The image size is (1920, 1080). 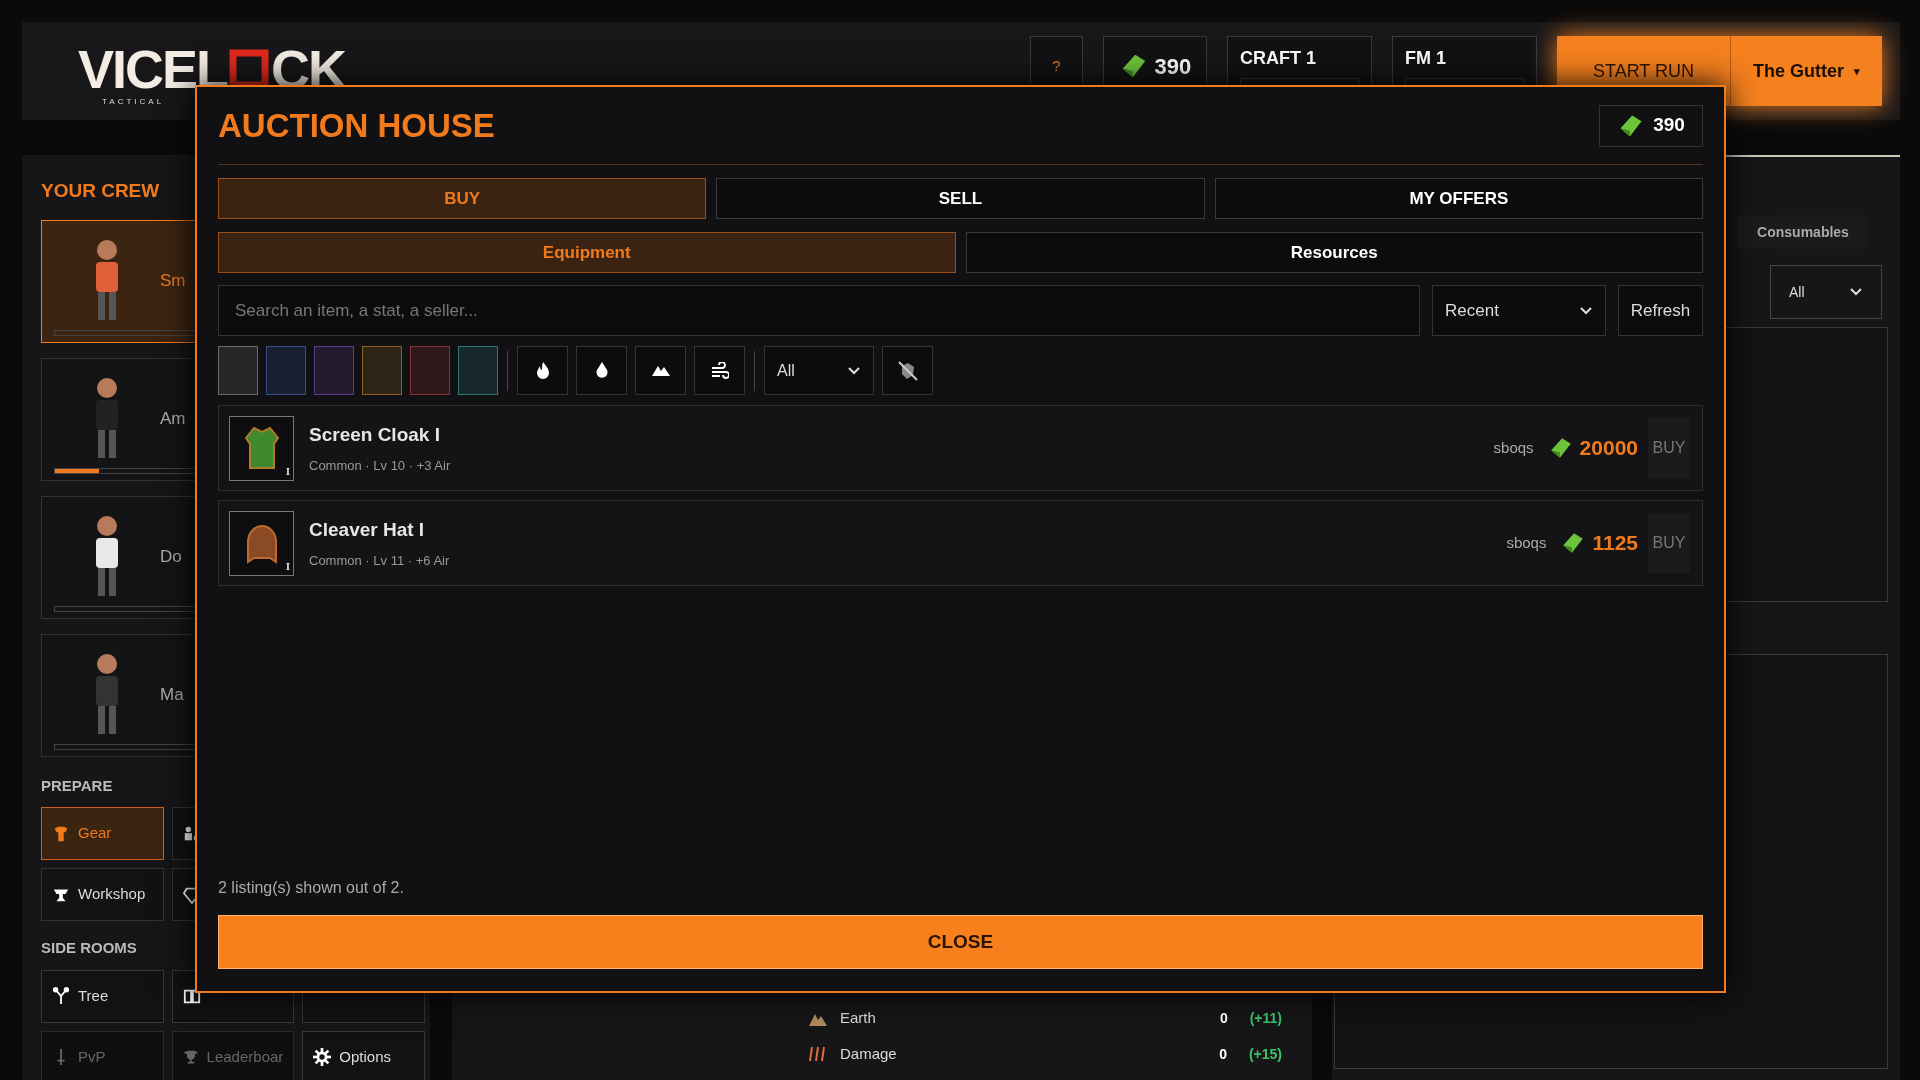 I want to click on filter-select: All, so click(x=1826, y=292).